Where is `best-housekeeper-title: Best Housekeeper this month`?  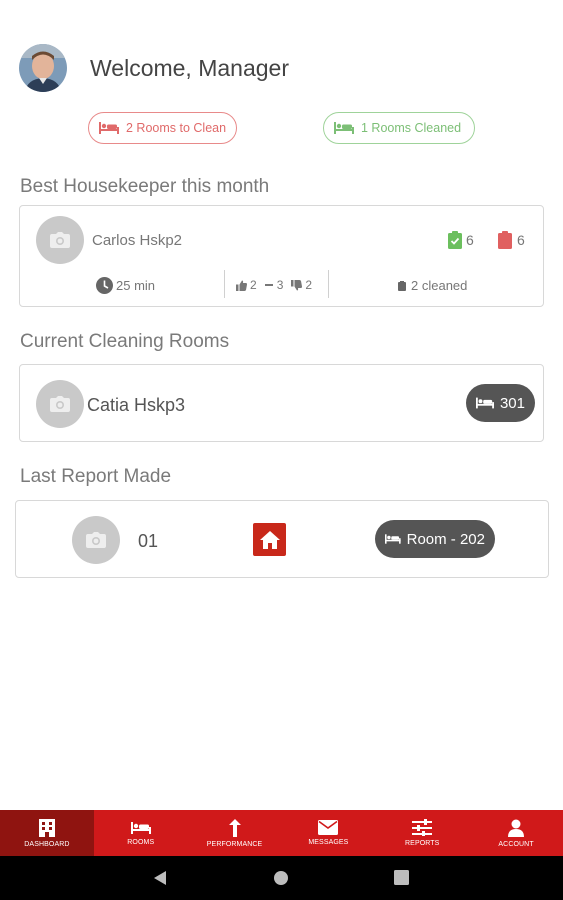 best-housekeeper-title: Best Housekeeper this month is located at coordinates (145, 186).